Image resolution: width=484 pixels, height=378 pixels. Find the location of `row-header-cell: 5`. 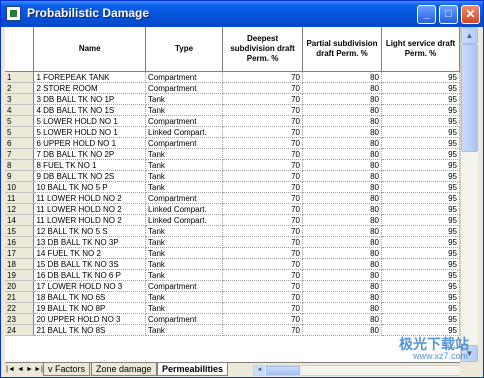

row-header-cell: 5 is located at coordinates (20, 132).